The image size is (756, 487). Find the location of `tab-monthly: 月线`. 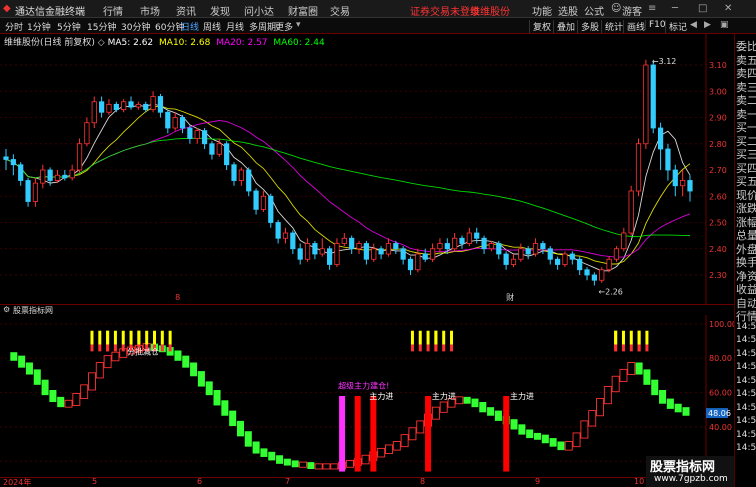

tab-monthly: 月线 is located at coordinates (235, 26).